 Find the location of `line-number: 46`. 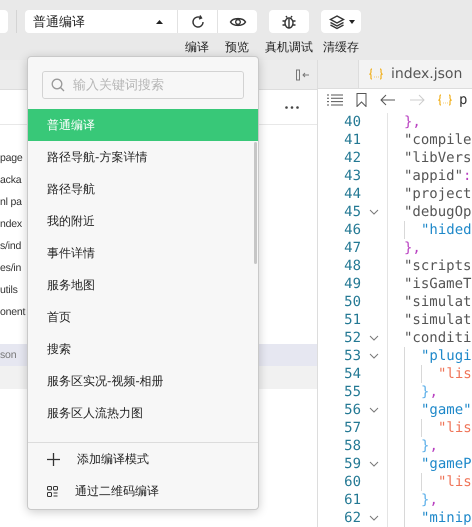

line-number: 46 is located at coordinates (352, 230).